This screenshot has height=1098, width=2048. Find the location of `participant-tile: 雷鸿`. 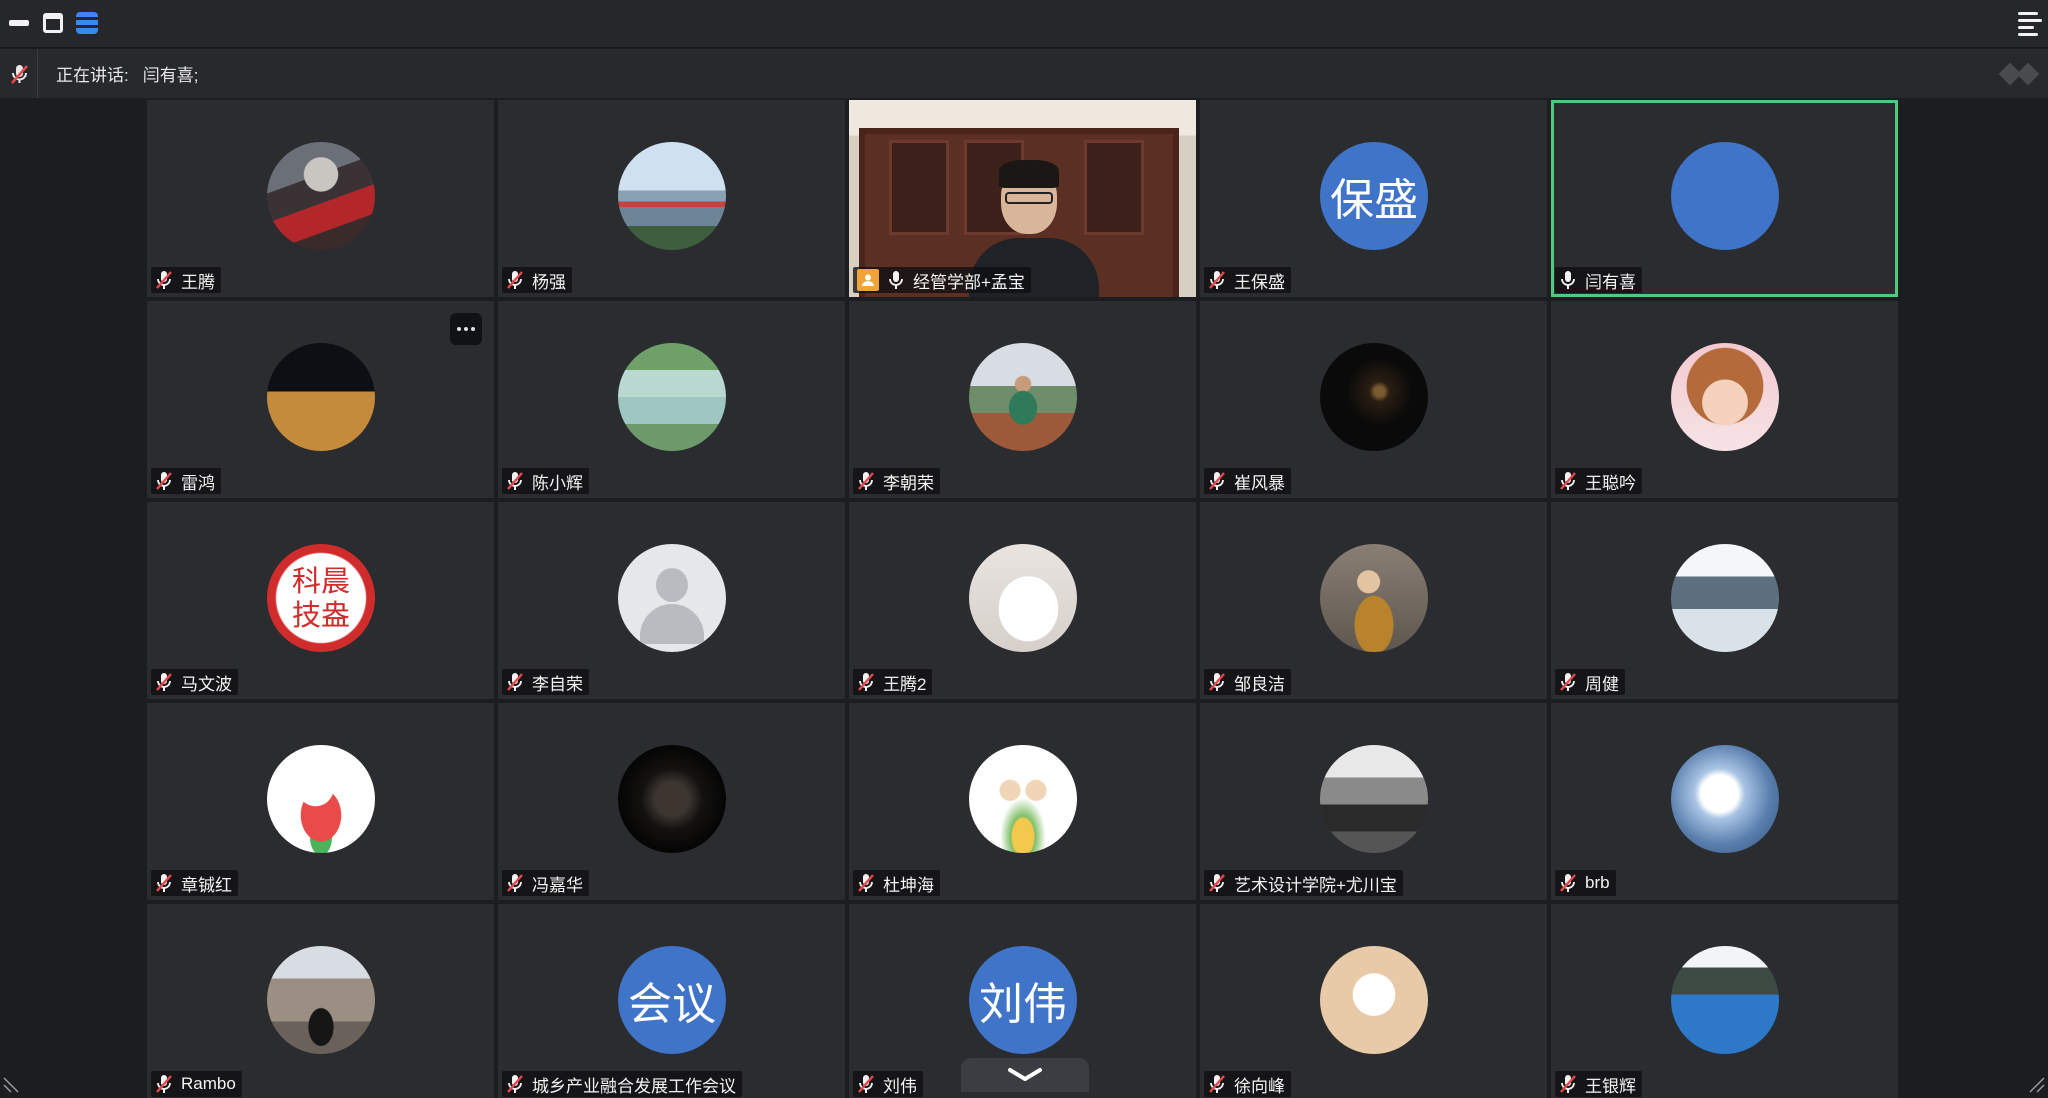

participant-tile: 雷鸿 is located at coordinates (320, 399).